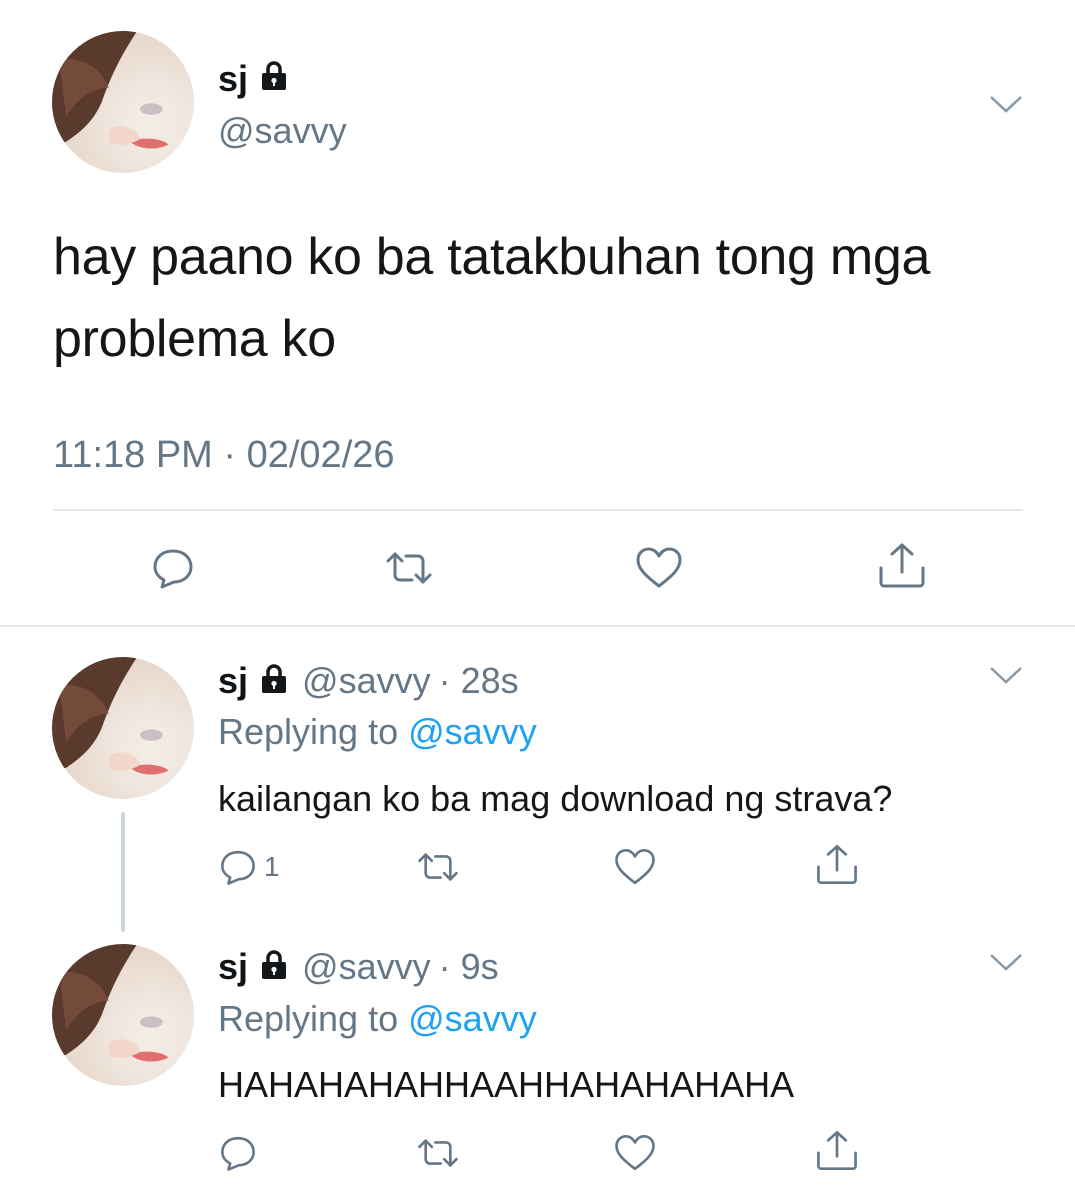 This screenshot has height=1200, width=1075. I want to click on tweet-text-line: problema ko, so click(194, 339).